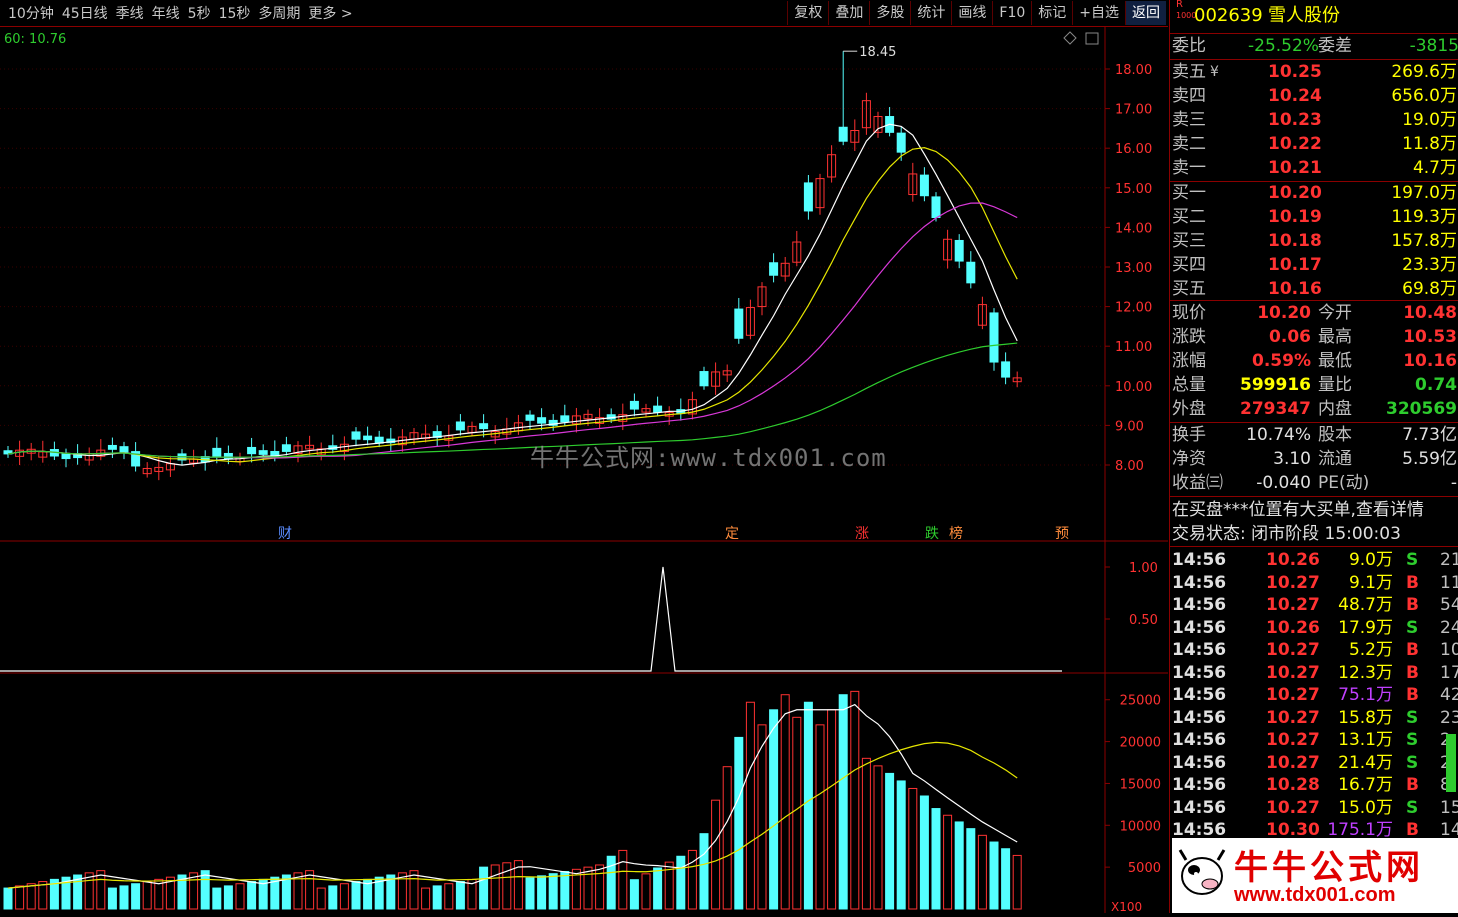 The width and height of the screenshot is (1458, 917). Describe the element at coordinates (31, 13) in the screenshot. I see `period-tab-0: 10分钟` at that location.